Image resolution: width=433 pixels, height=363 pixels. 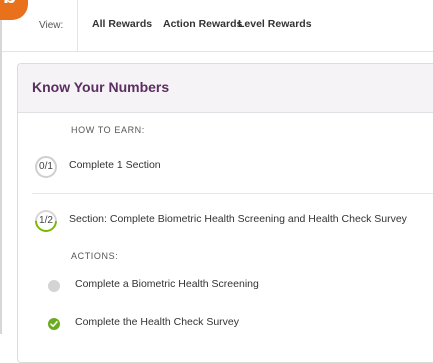 What do you see at coordinates (95, 256) in the screenshot?
I see `actions-label: ACTIONS:` at bounding box center [95, 256].